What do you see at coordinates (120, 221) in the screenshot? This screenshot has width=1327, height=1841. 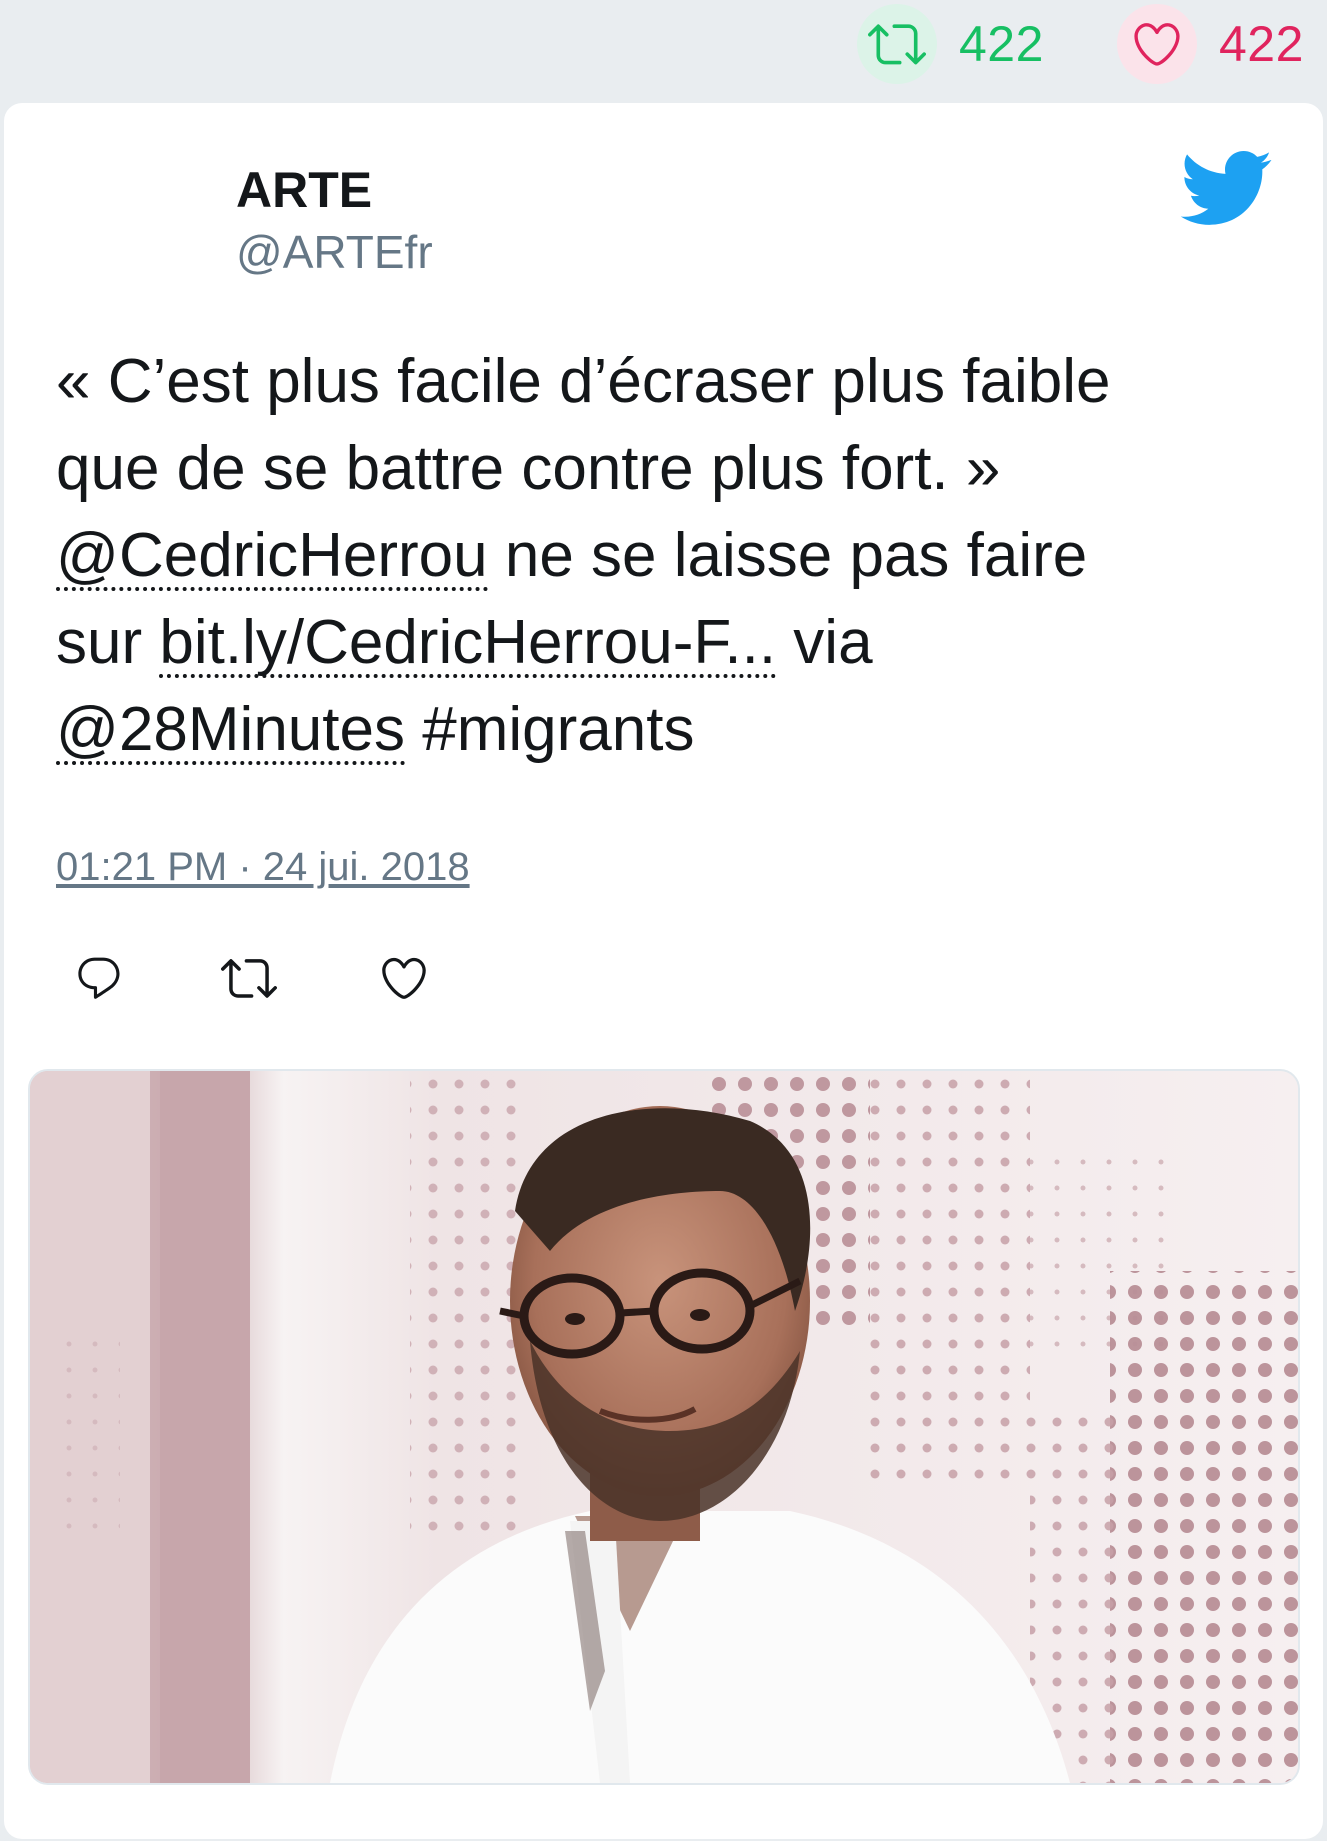 I see `avatar` at bounding box center [120, 221].